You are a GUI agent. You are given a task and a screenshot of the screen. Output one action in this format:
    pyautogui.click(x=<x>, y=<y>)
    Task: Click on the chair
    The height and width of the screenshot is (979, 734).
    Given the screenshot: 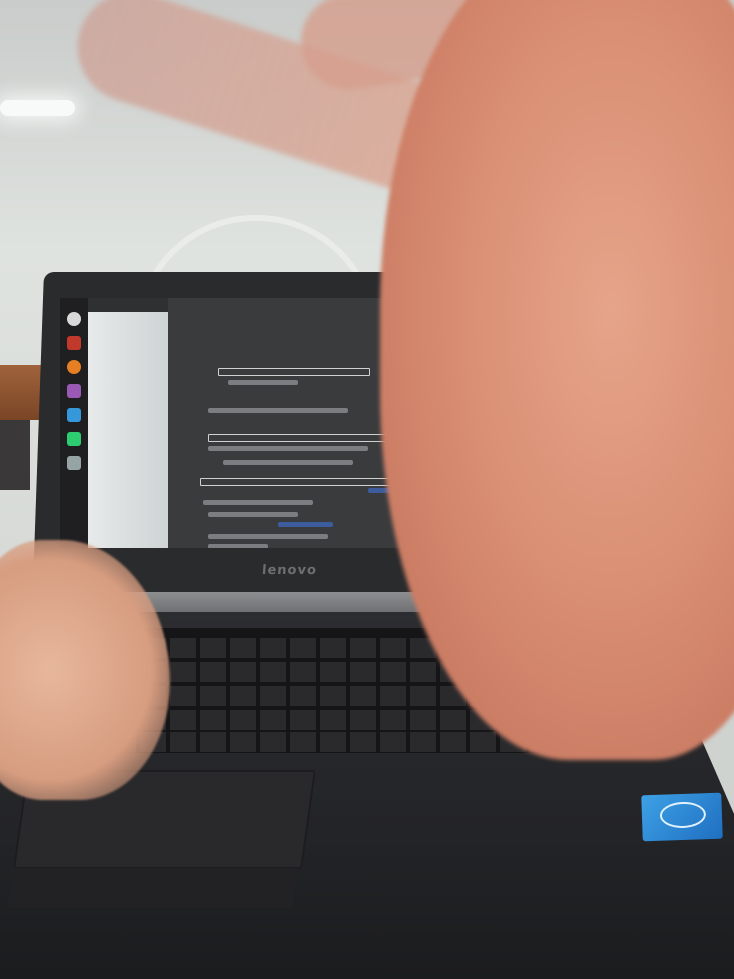 What is the action you would take?
    pyautogui.click(x=15, y=455)
    